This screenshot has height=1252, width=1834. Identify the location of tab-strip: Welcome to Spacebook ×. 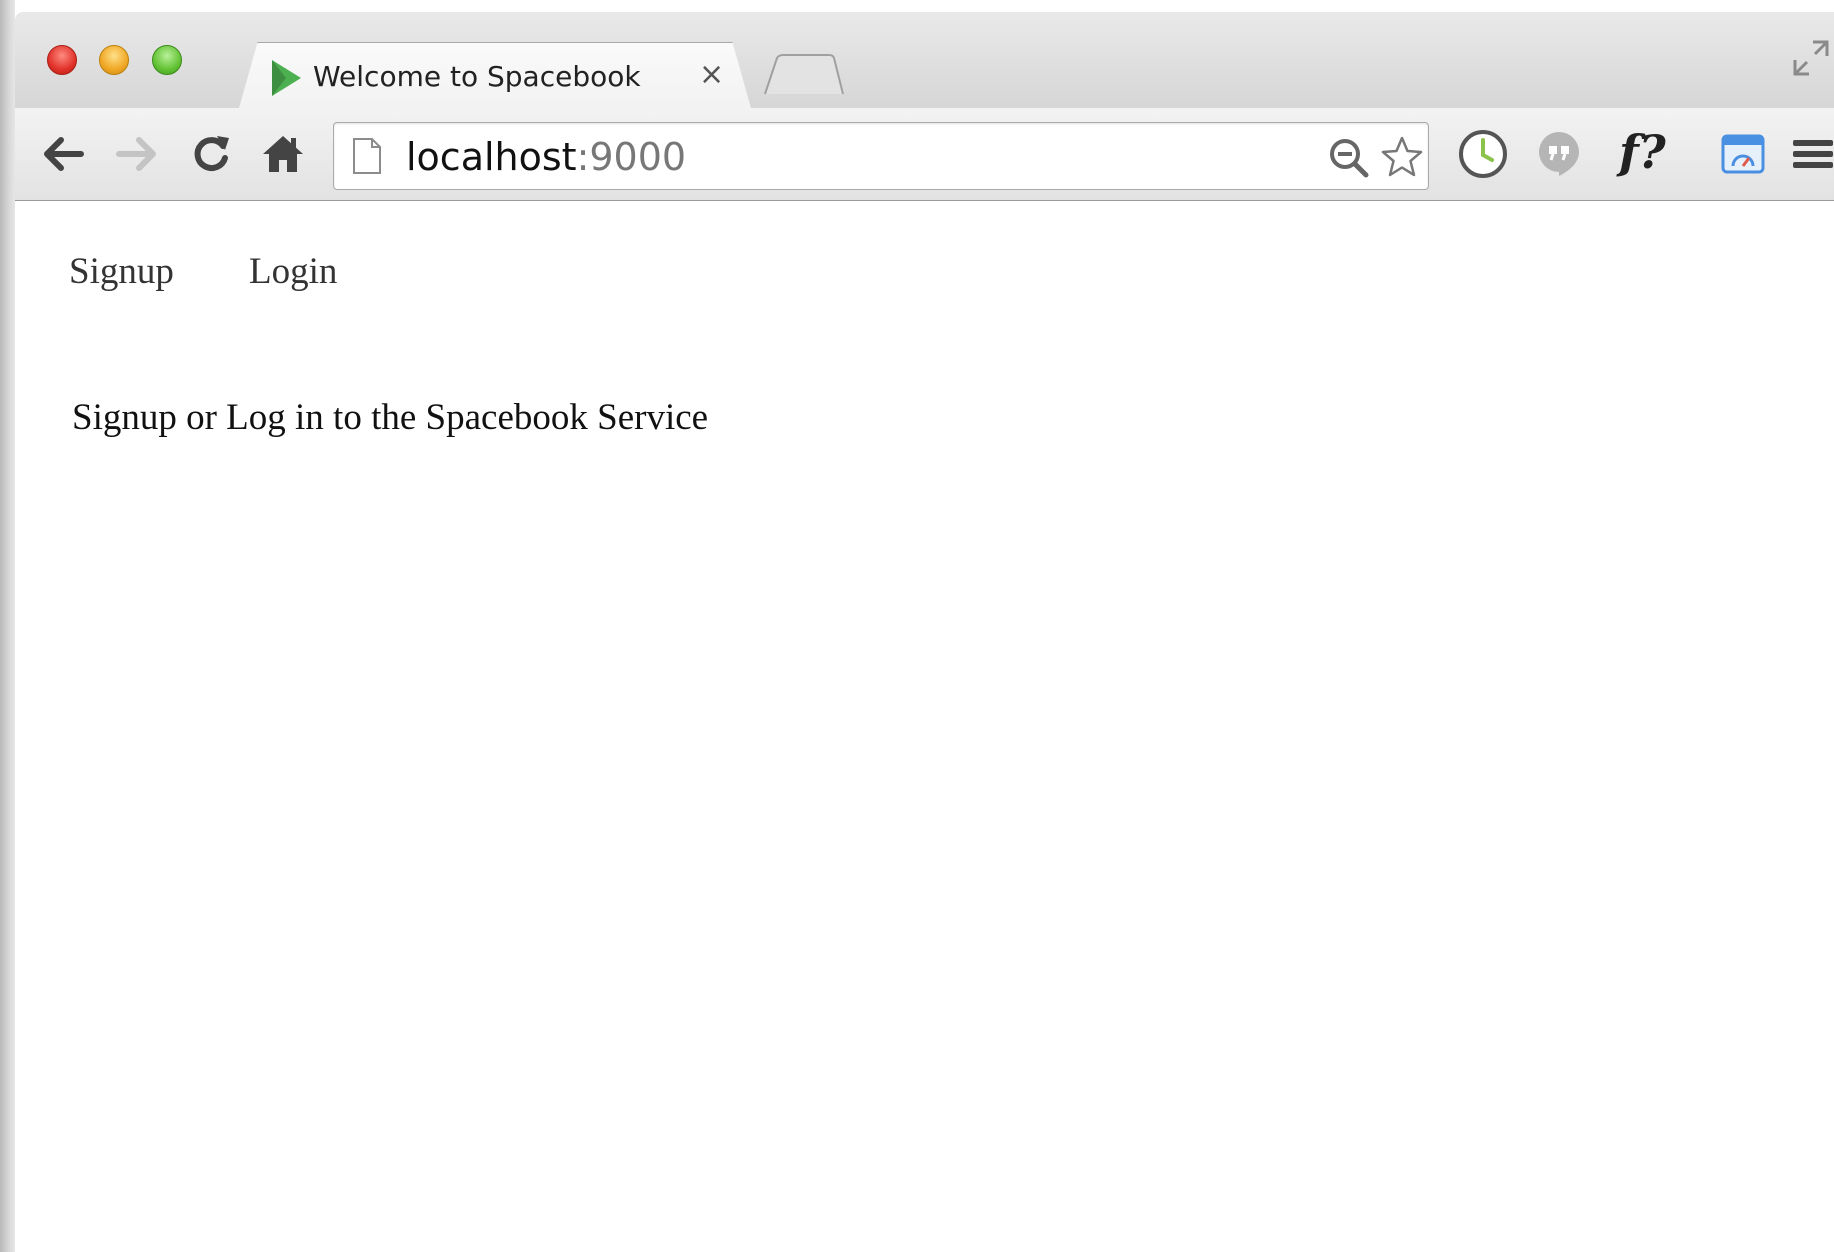
(924, 60).